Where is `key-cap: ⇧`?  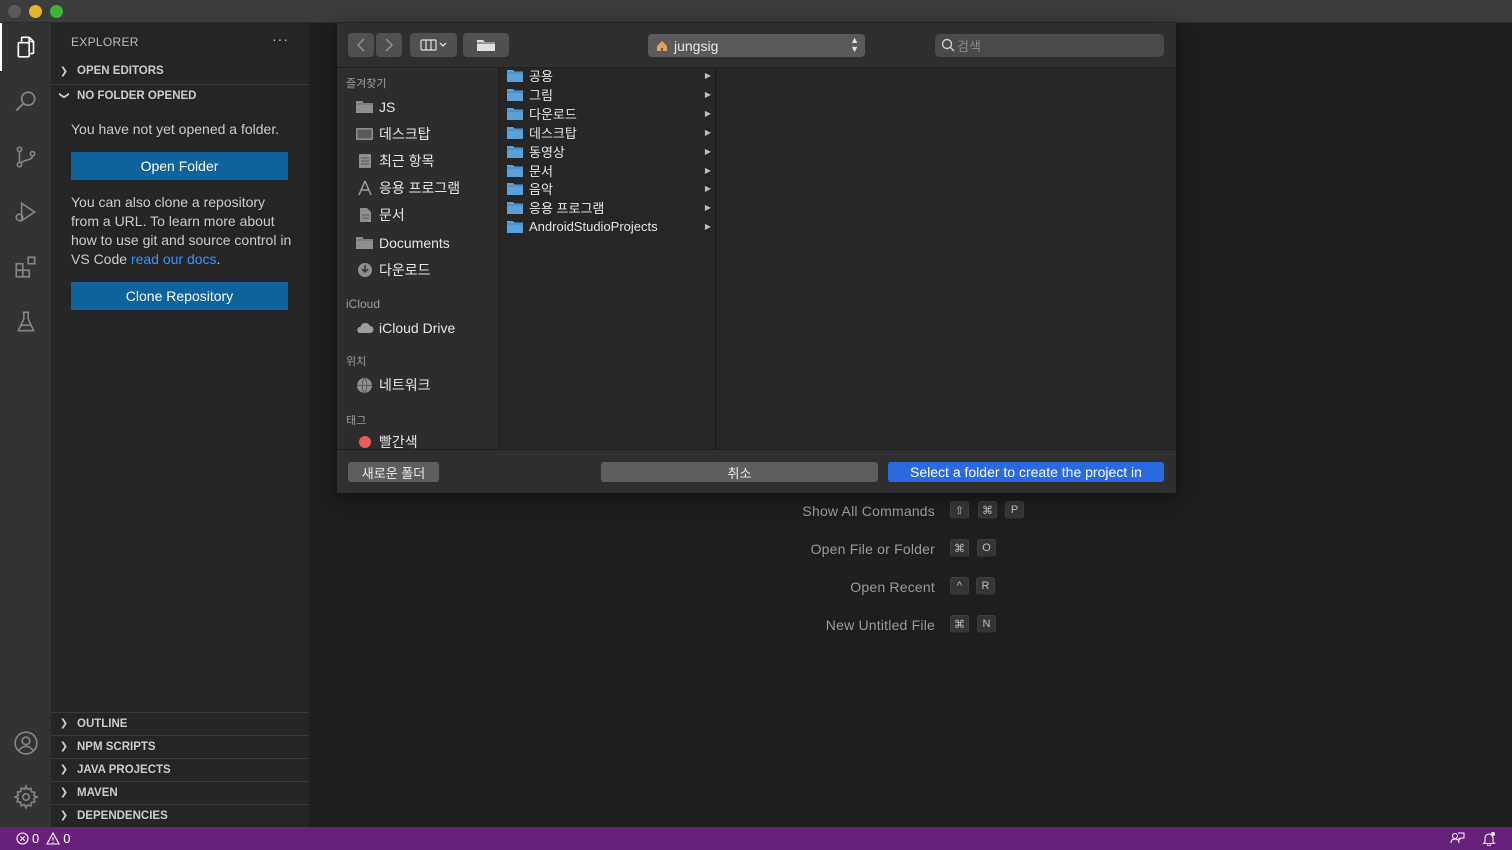
key-cap: ⇧ is located at coordinates (959, 510).